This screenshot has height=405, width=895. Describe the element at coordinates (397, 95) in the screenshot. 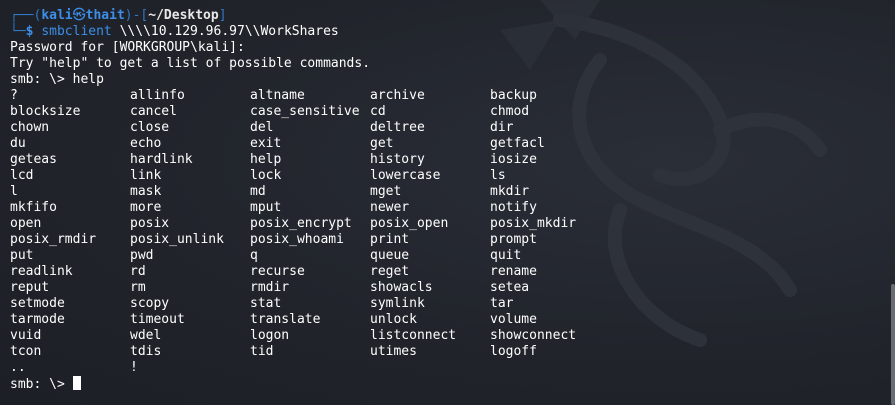

I see `help-command-item: archive` at that location.